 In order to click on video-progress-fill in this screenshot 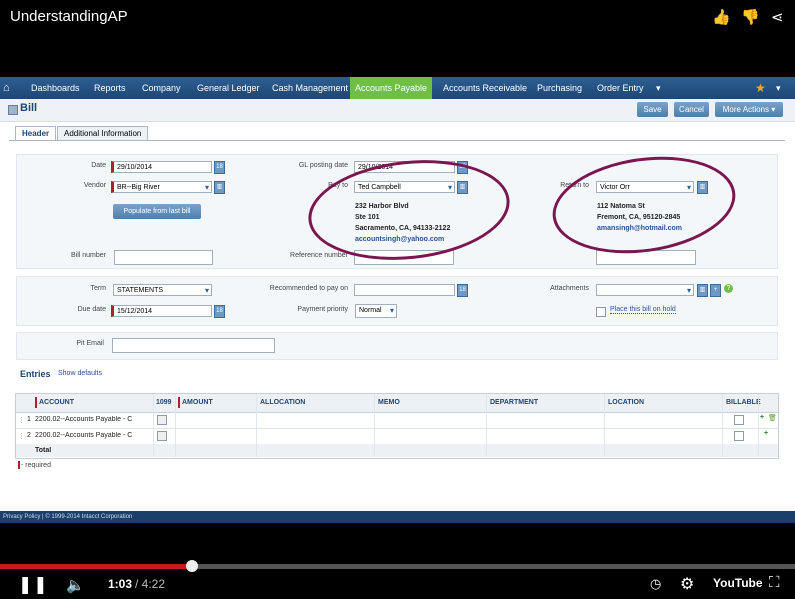, I will do `click(96, 566)`.